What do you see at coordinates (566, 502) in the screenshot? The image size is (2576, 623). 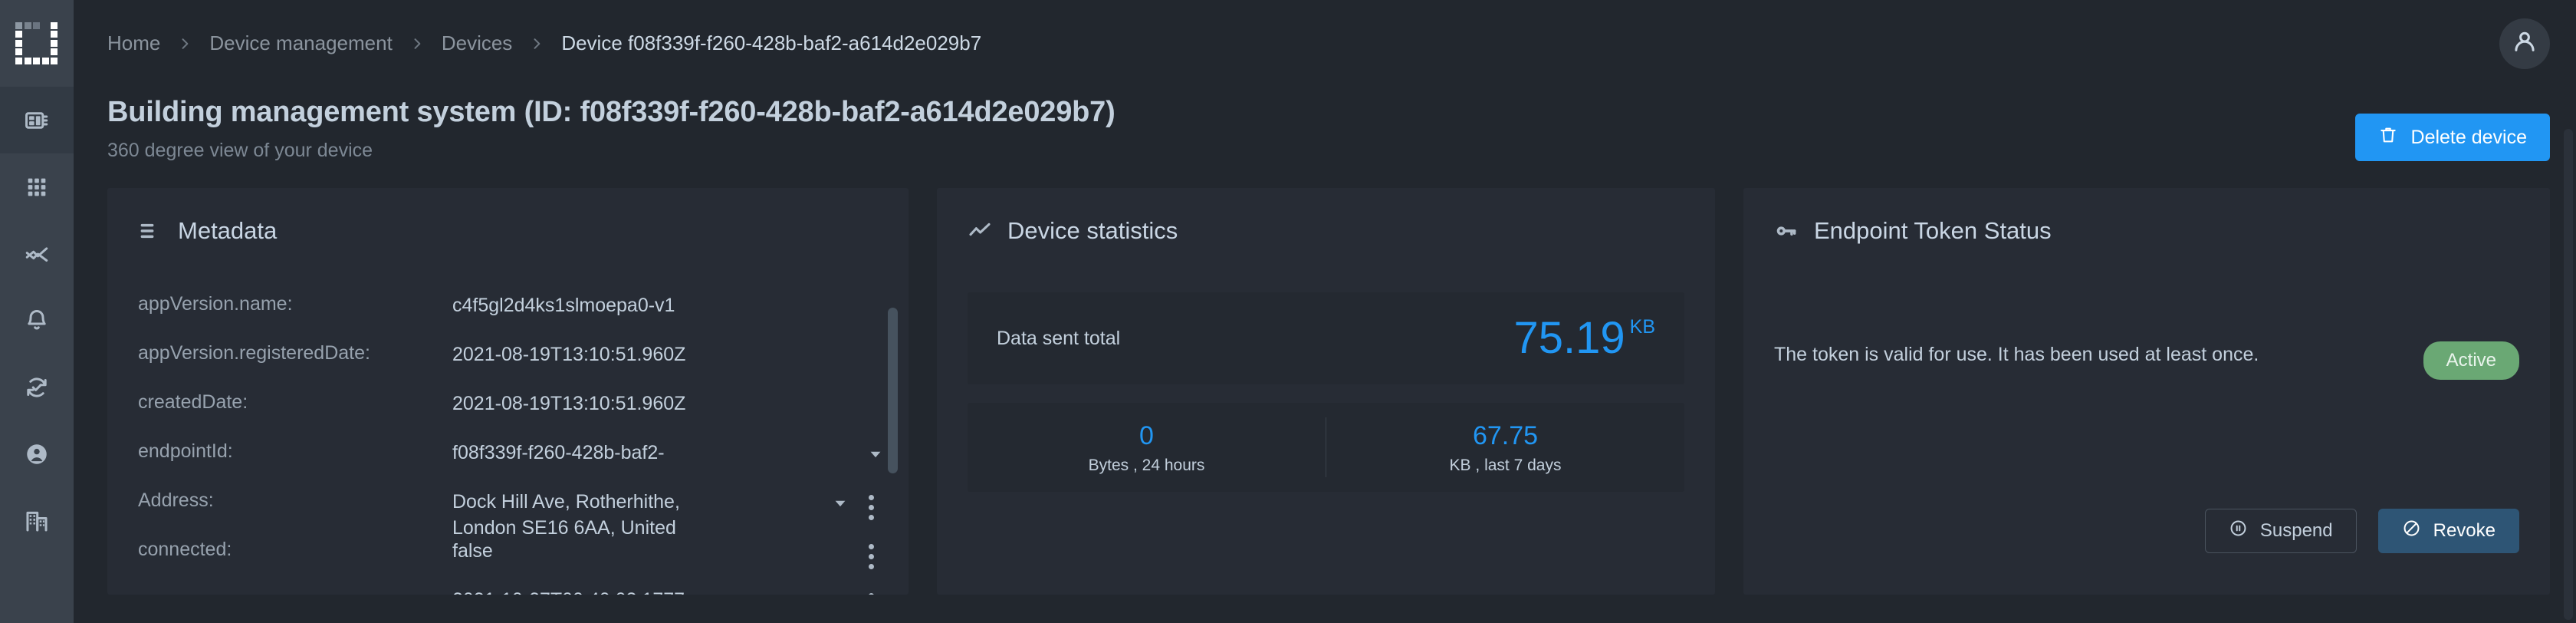 I see `metadata-value-line1: Dock Hill Ave, Rotherhithe,` at bounding box center [566, 502].